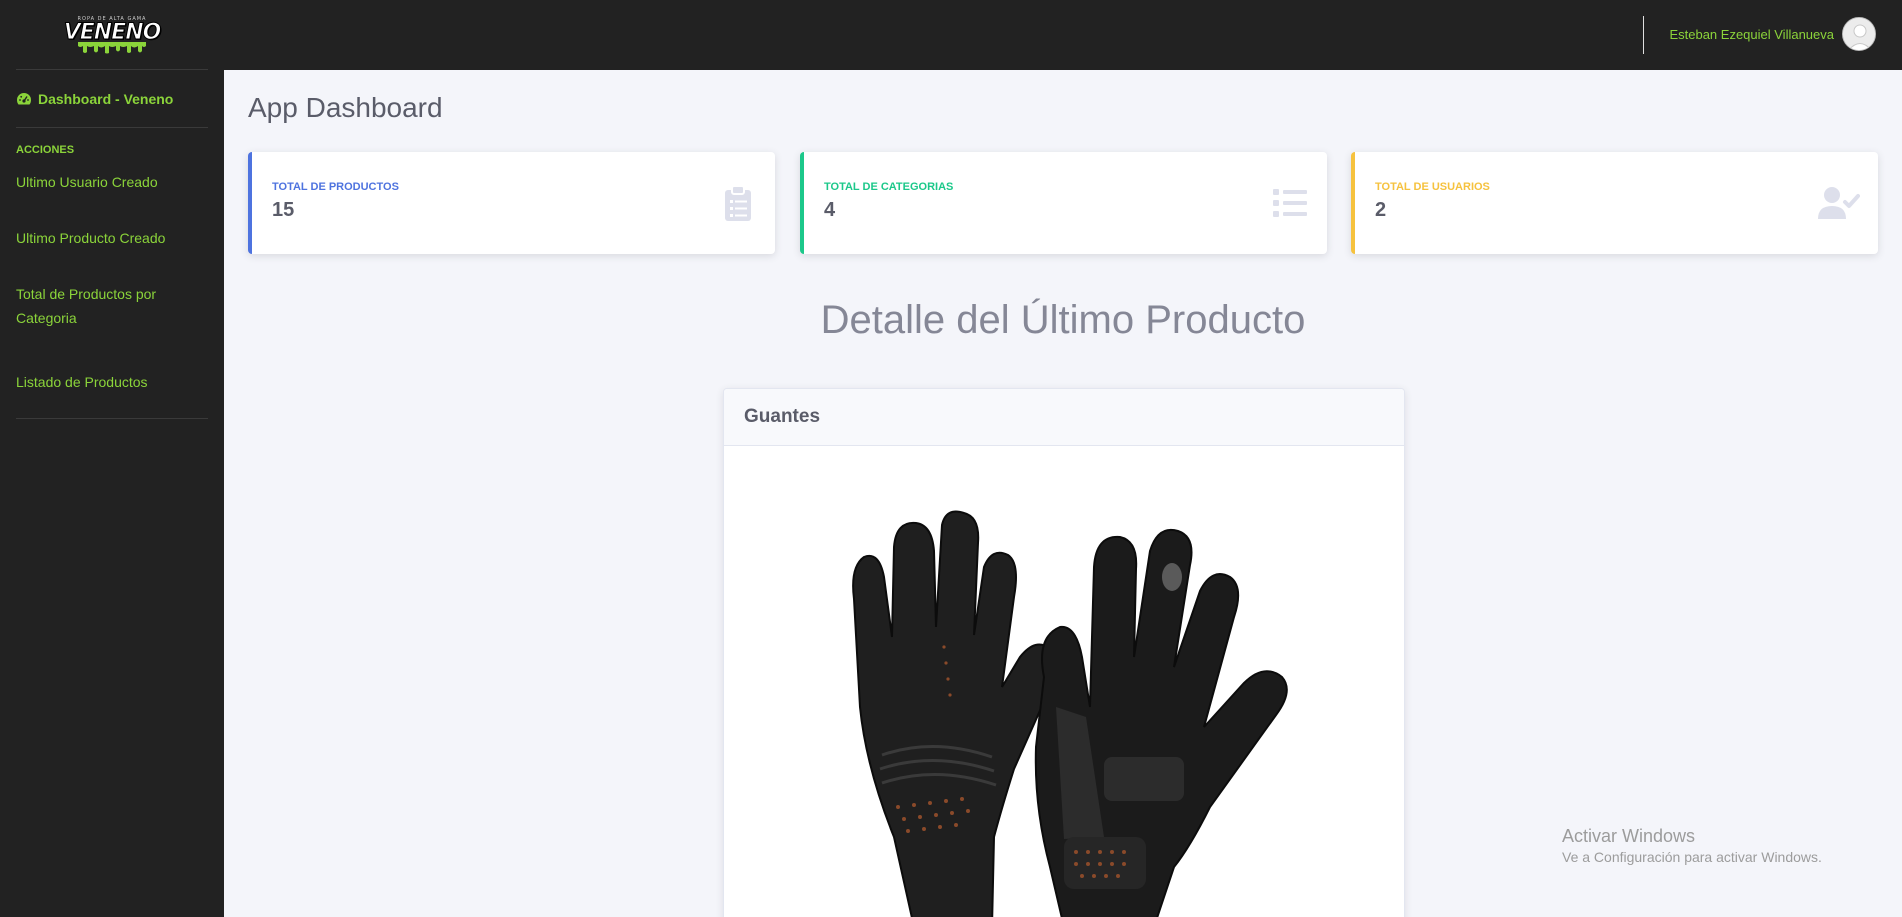 This screenshot has width=1902, height=917. I want to click on page-title: App Dashboard, so click(345, 107).